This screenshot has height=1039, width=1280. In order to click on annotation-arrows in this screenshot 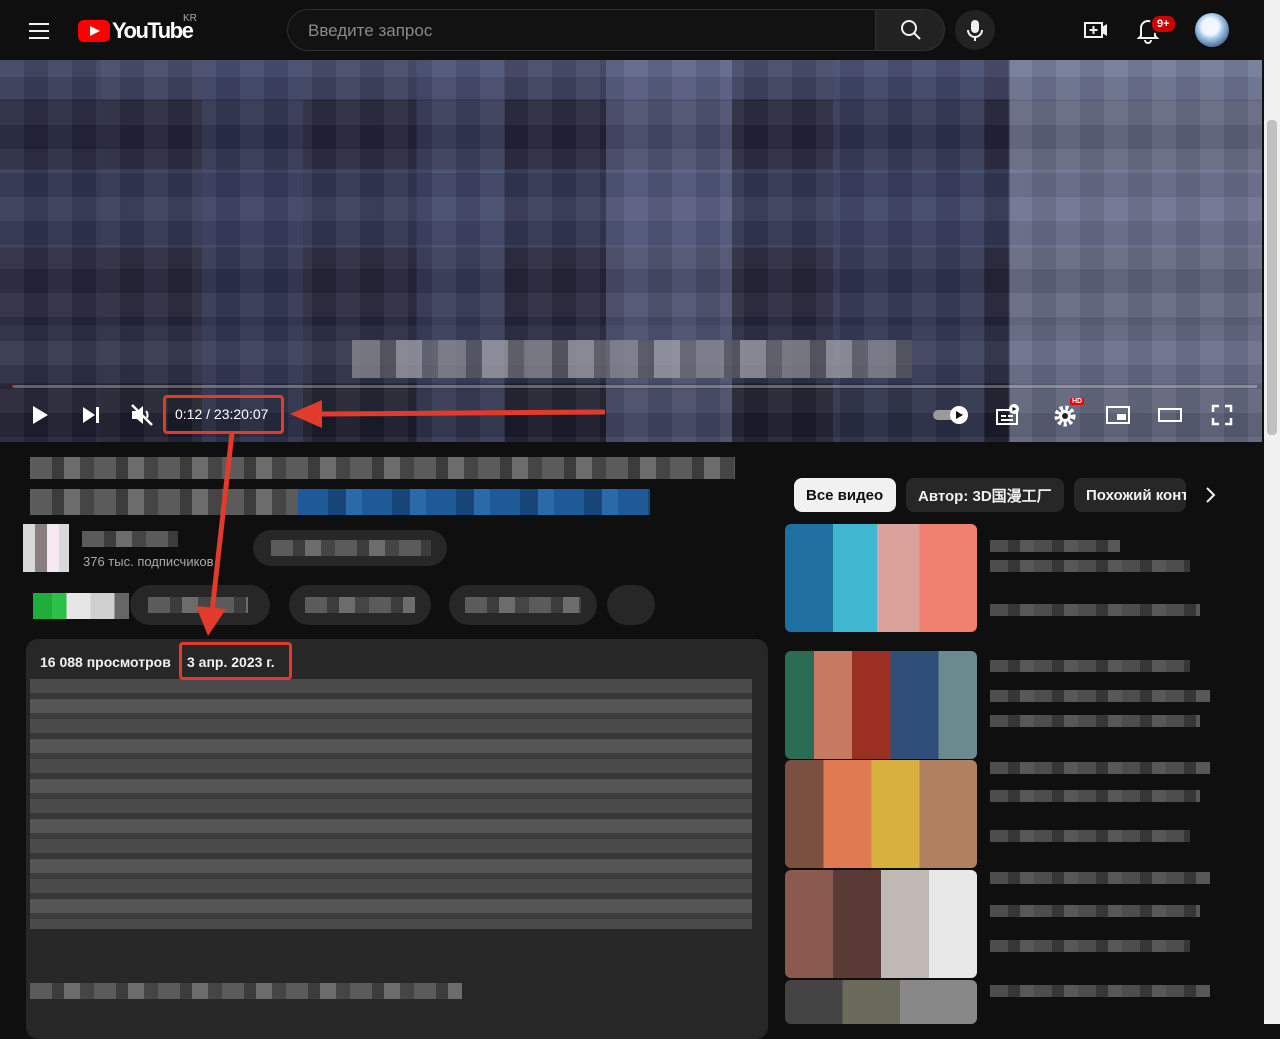, I will do `click(401, 518)`.